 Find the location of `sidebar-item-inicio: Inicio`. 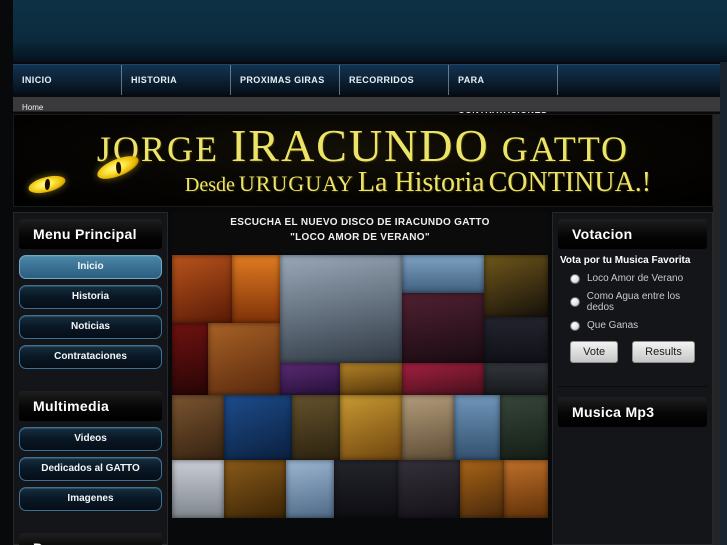

sidebar-item-inicio: Inicio is located at coordinates (90, 267).